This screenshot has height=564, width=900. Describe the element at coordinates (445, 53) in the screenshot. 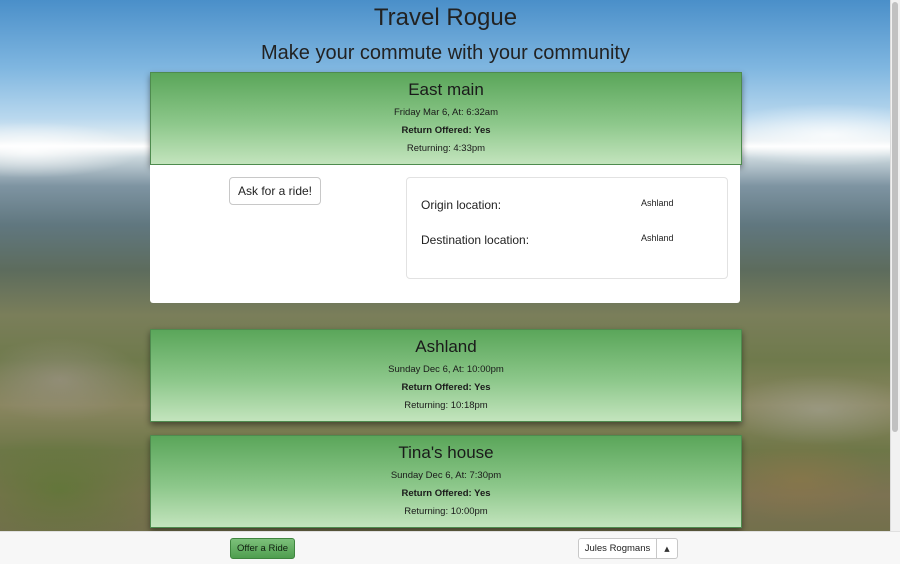

I see `site-subtitle: Make your commute with your community` at that location.